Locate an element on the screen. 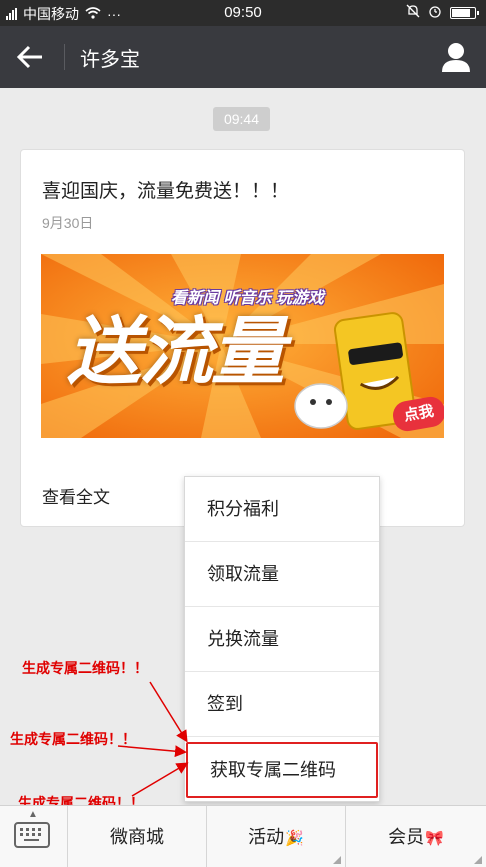 This screenshot has width=486, height=867. tab-label: 微商城 is located at coordinates (137, 837).